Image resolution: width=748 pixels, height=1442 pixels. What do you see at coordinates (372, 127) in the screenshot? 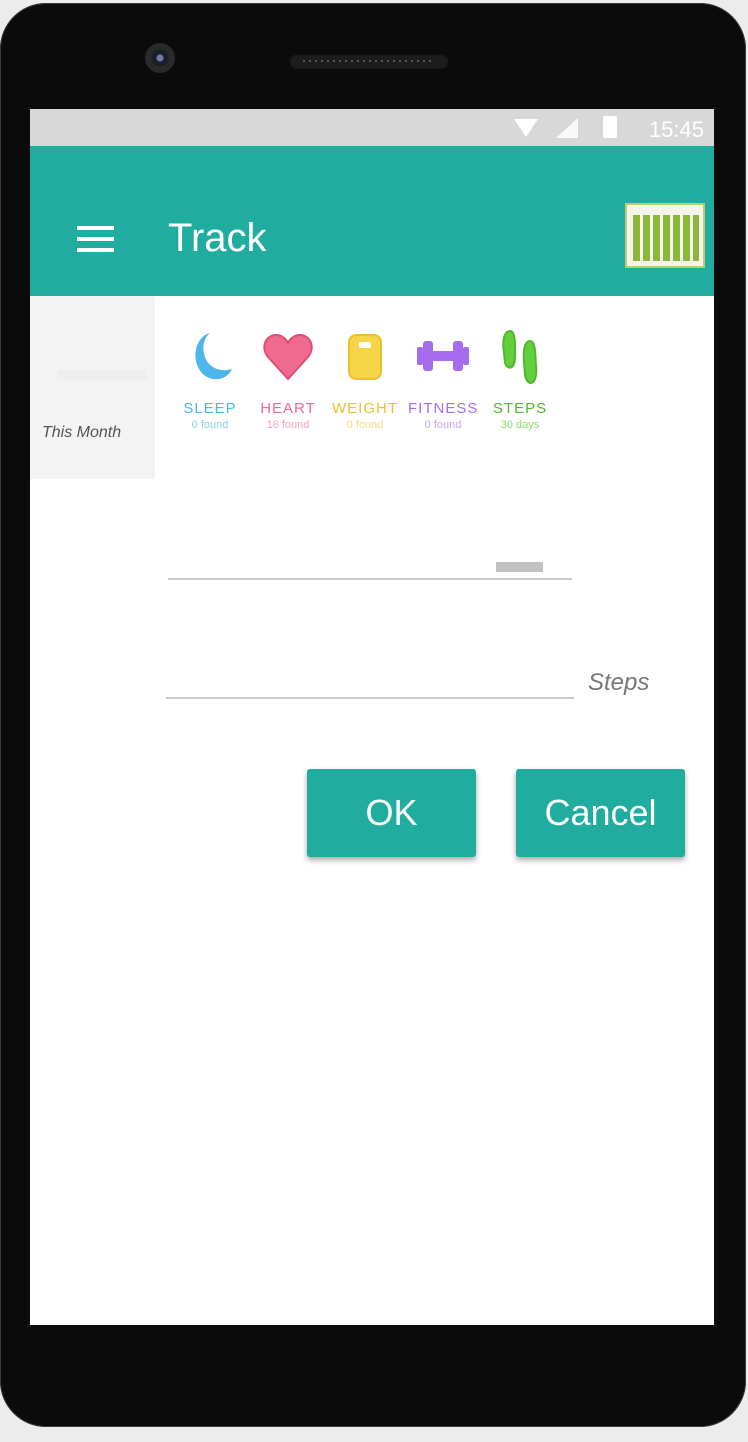
I see `status-bar: 15:45` at bounding box center [372, 127].